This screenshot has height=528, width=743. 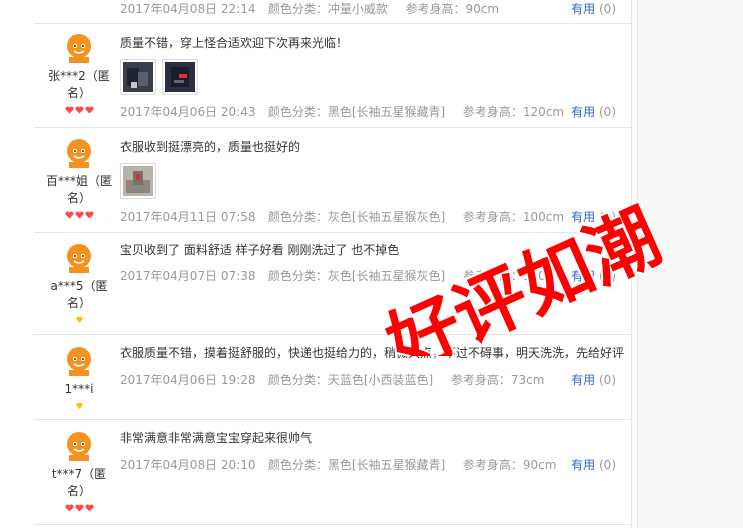 I want to click on review-meta: 2017年04月08日 22:14 颜色分类：冲量小威款 参考身高：90cm, so click(x=309, y=8).